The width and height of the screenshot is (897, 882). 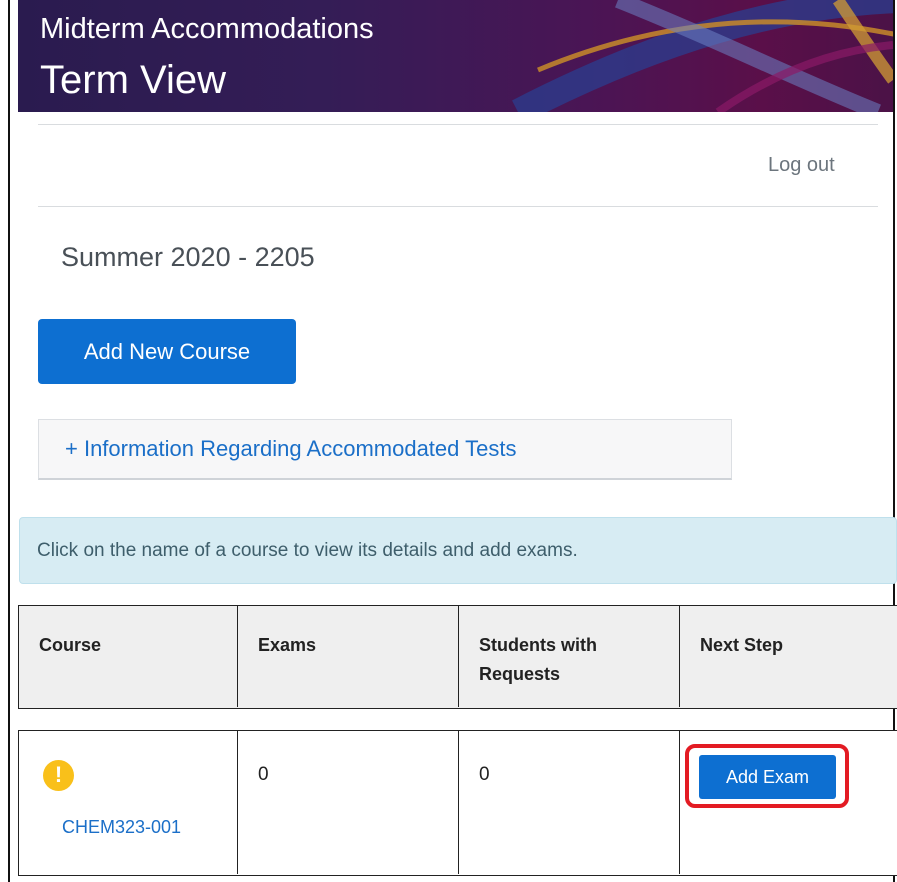 What do you see at coordinates (263, 774) in the screenshot?
I see `exams-count: 0` at bounding box center [263, 774].